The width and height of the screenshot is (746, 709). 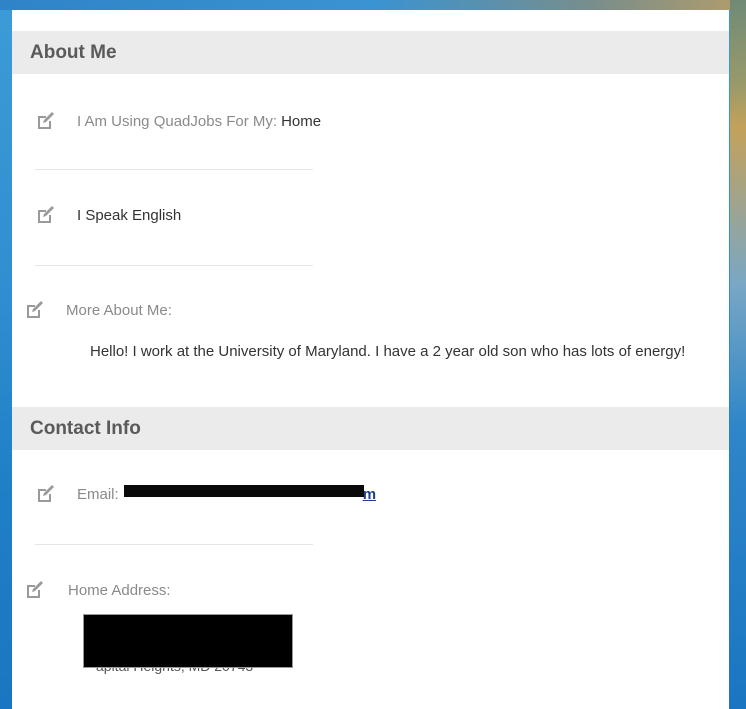 I want to click on using-label: I Am Using QuadJobs For My:, so click(x=177, y=121).